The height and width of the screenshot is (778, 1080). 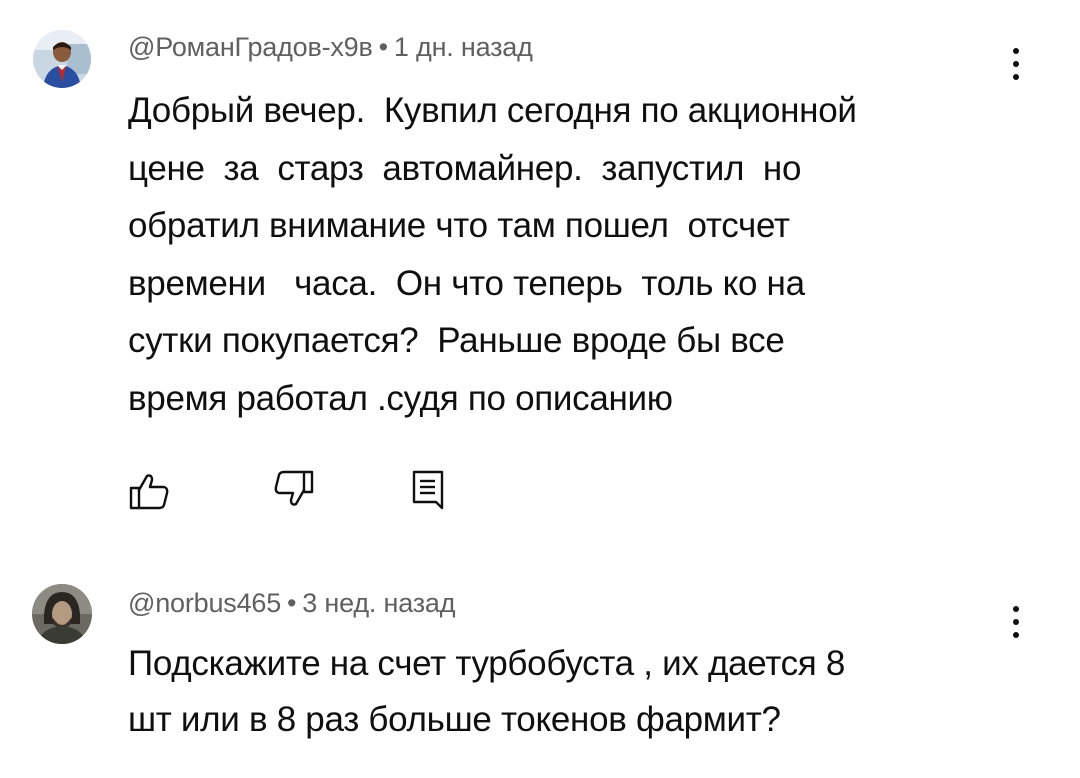 I want to click on like-button, so click(x=150, y=490).